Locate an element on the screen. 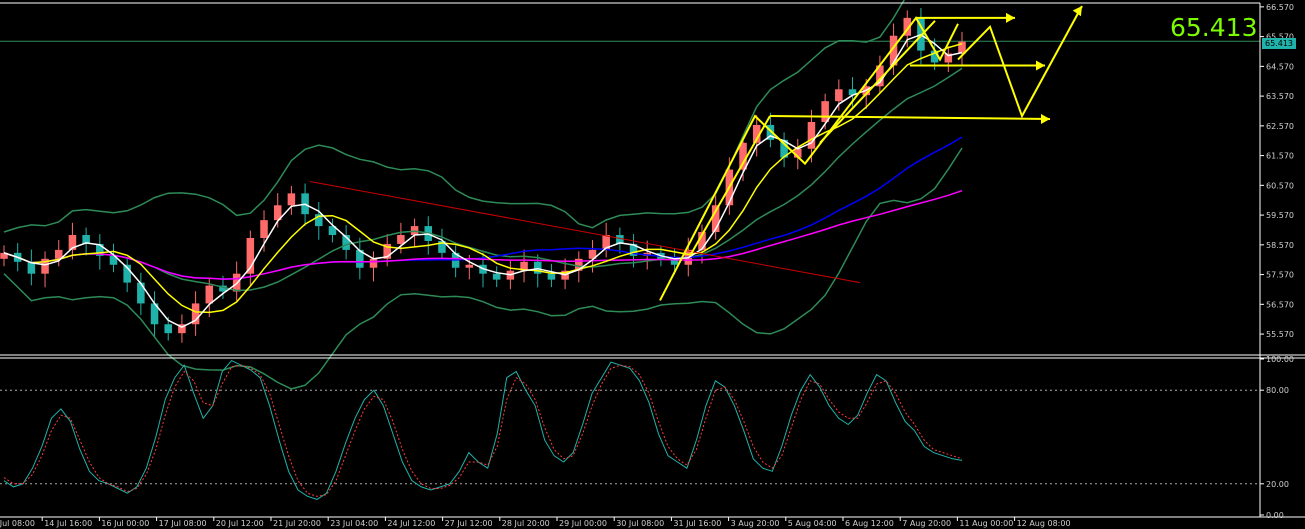  price-tag-text: 65.413 is located at coordinates (1279, 43).